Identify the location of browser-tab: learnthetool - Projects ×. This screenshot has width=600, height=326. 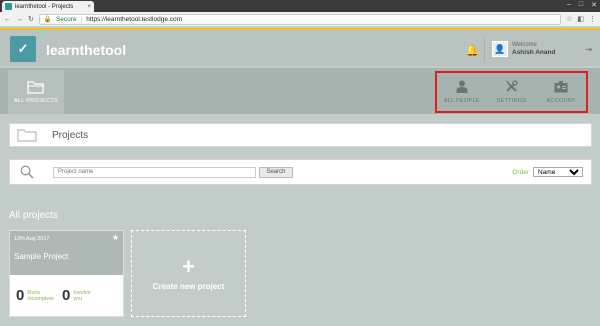
(48, 6).